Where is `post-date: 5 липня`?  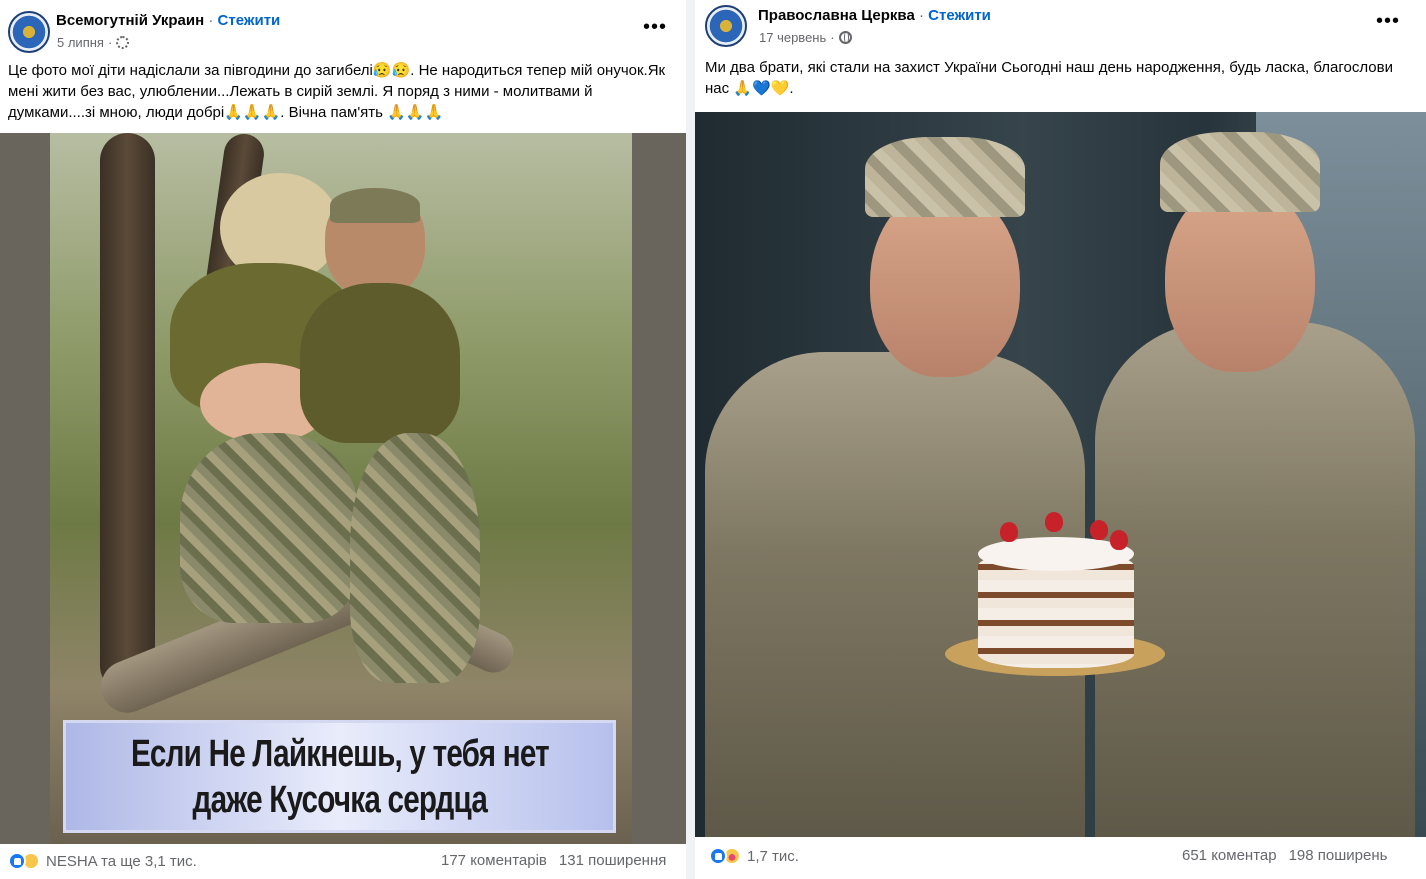 post-date: 5 липня is located at coordinates (80, 42).